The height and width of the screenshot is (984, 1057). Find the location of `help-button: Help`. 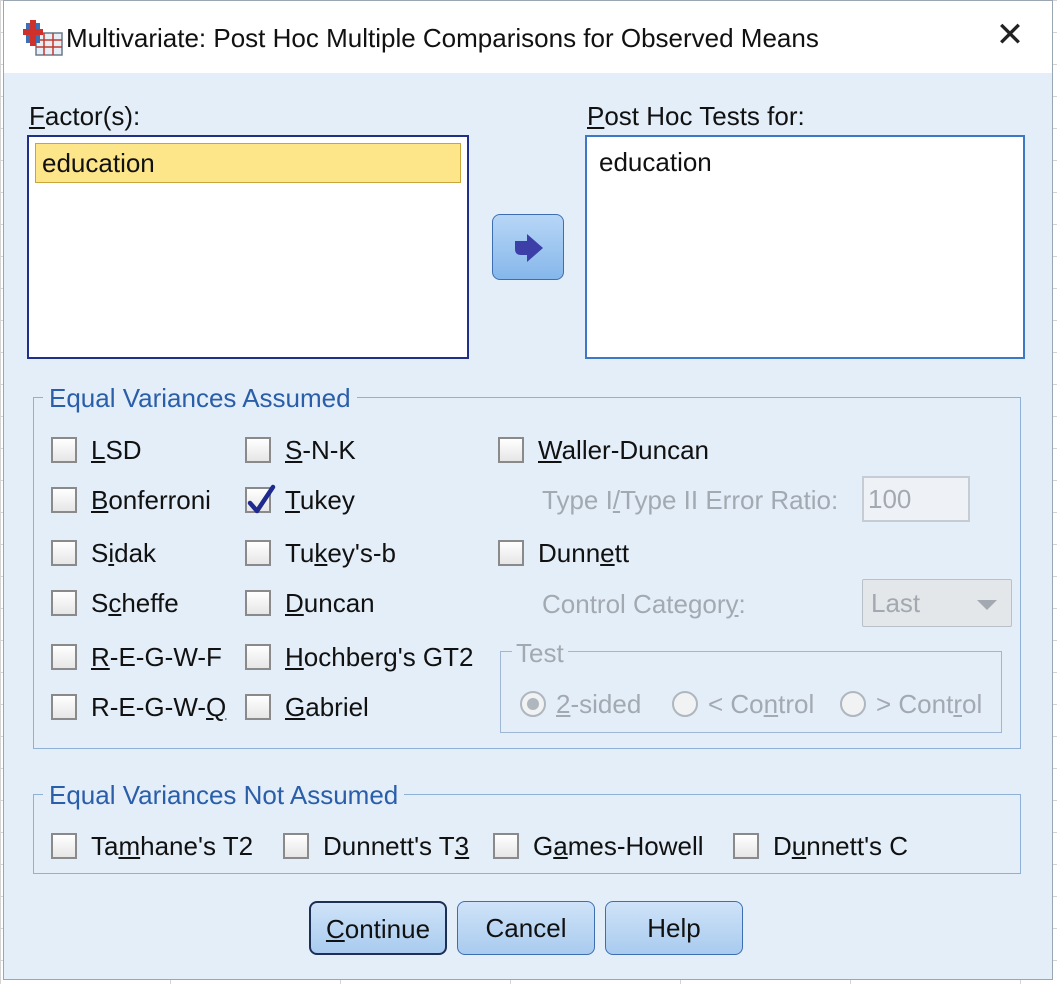

help-button: Help is located at coordinates (674, 928).